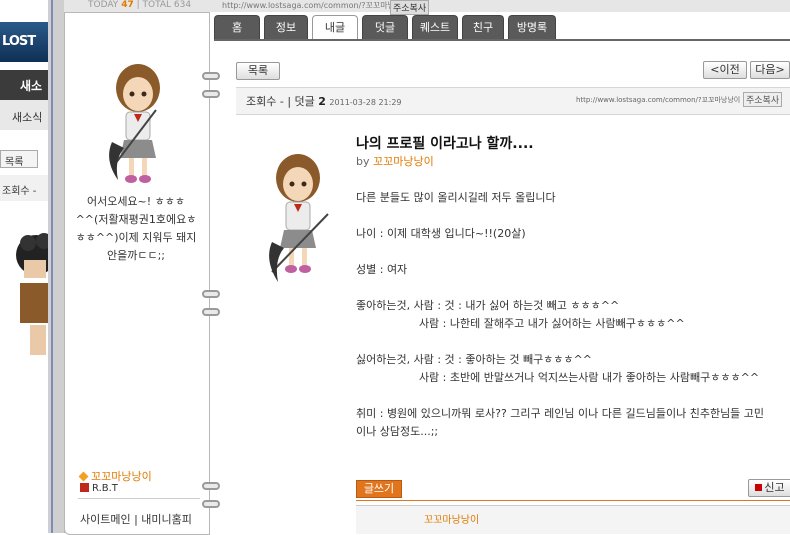 The width and height of the screenshot is (790, 535). What do you see at coordinates (365, 102) in the screenshot?
I see `post-date: 2011-03-28 21:29` at bounding box center [365, 102].